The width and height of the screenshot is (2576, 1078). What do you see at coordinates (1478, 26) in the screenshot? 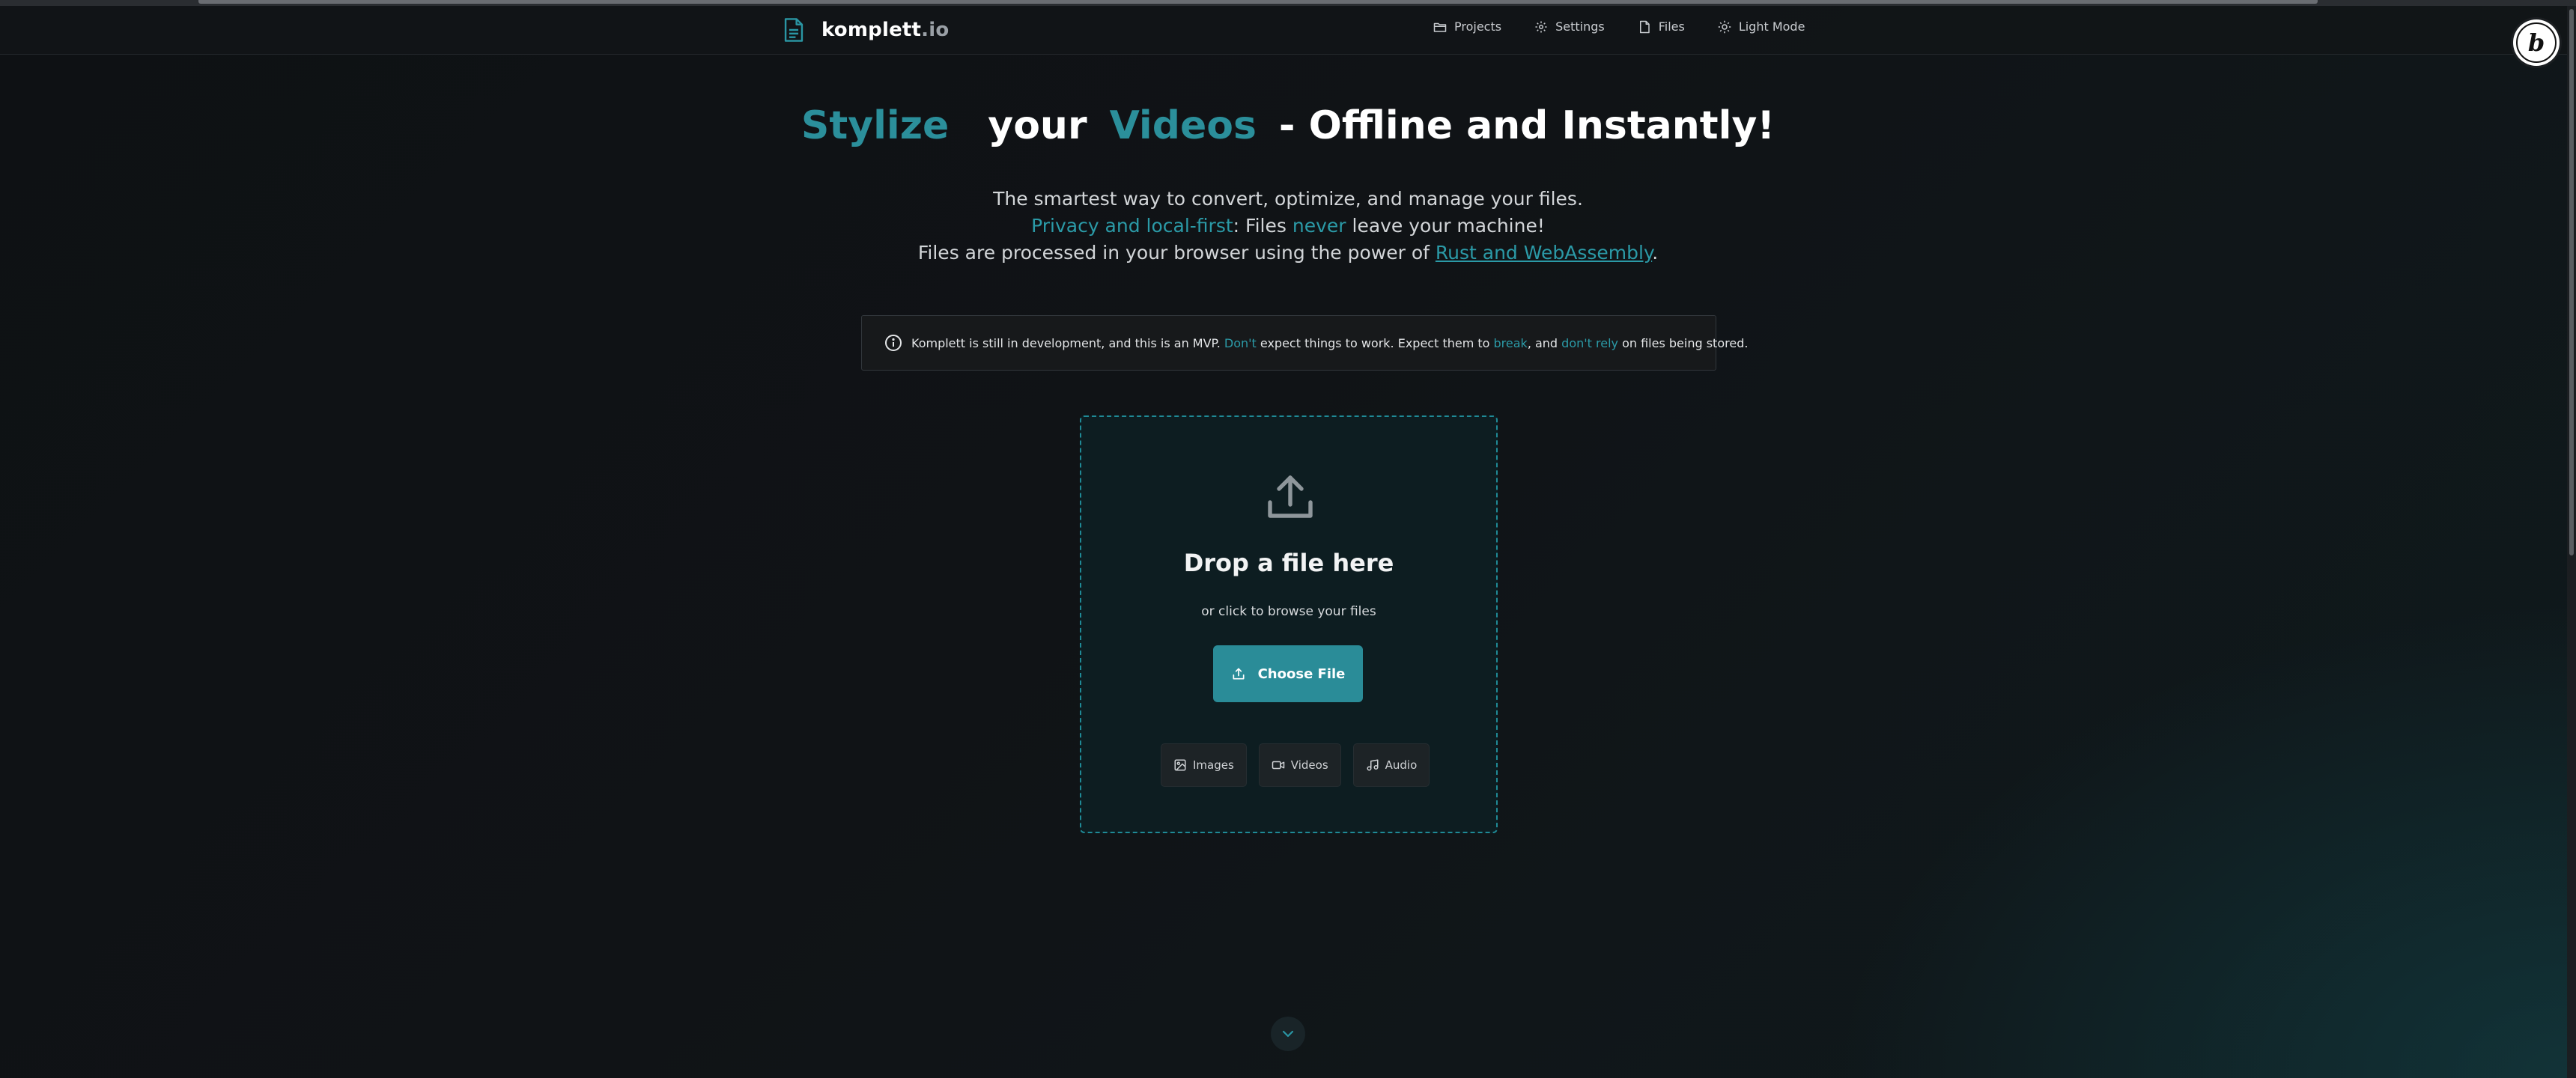
I see `nav-label: Projects` at bounding box center [1478, 26].